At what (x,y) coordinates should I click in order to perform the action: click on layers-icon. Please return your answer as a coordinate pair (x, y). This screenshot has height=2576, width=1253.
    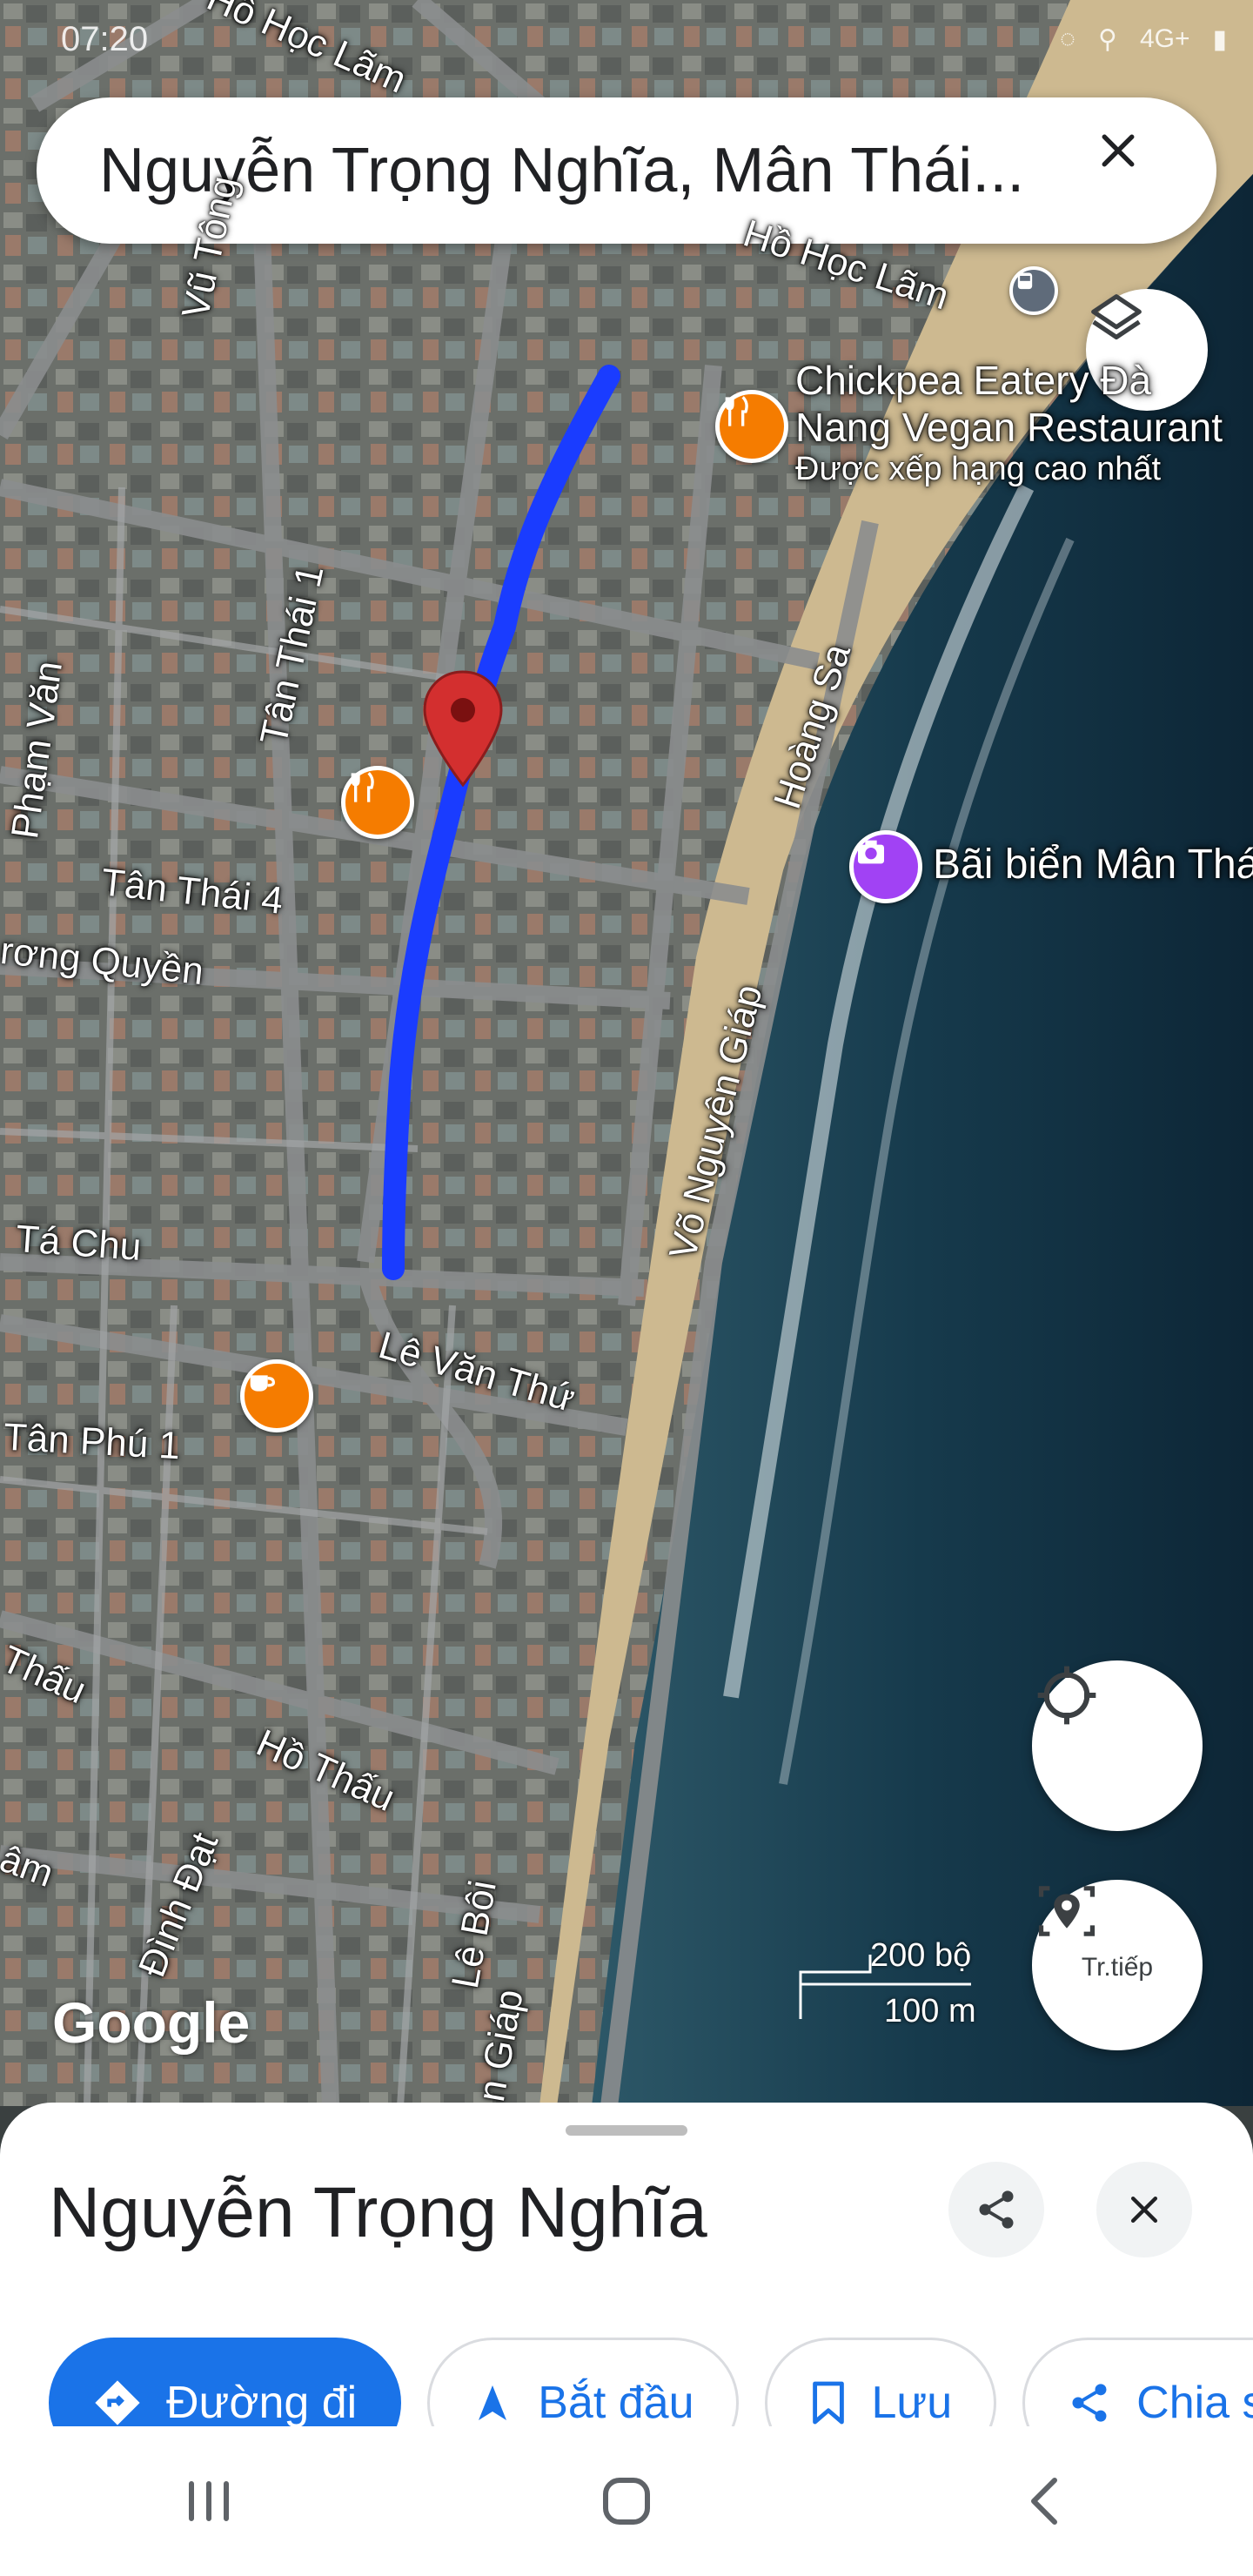
    Looking at the image, I should click on (1116, 317).